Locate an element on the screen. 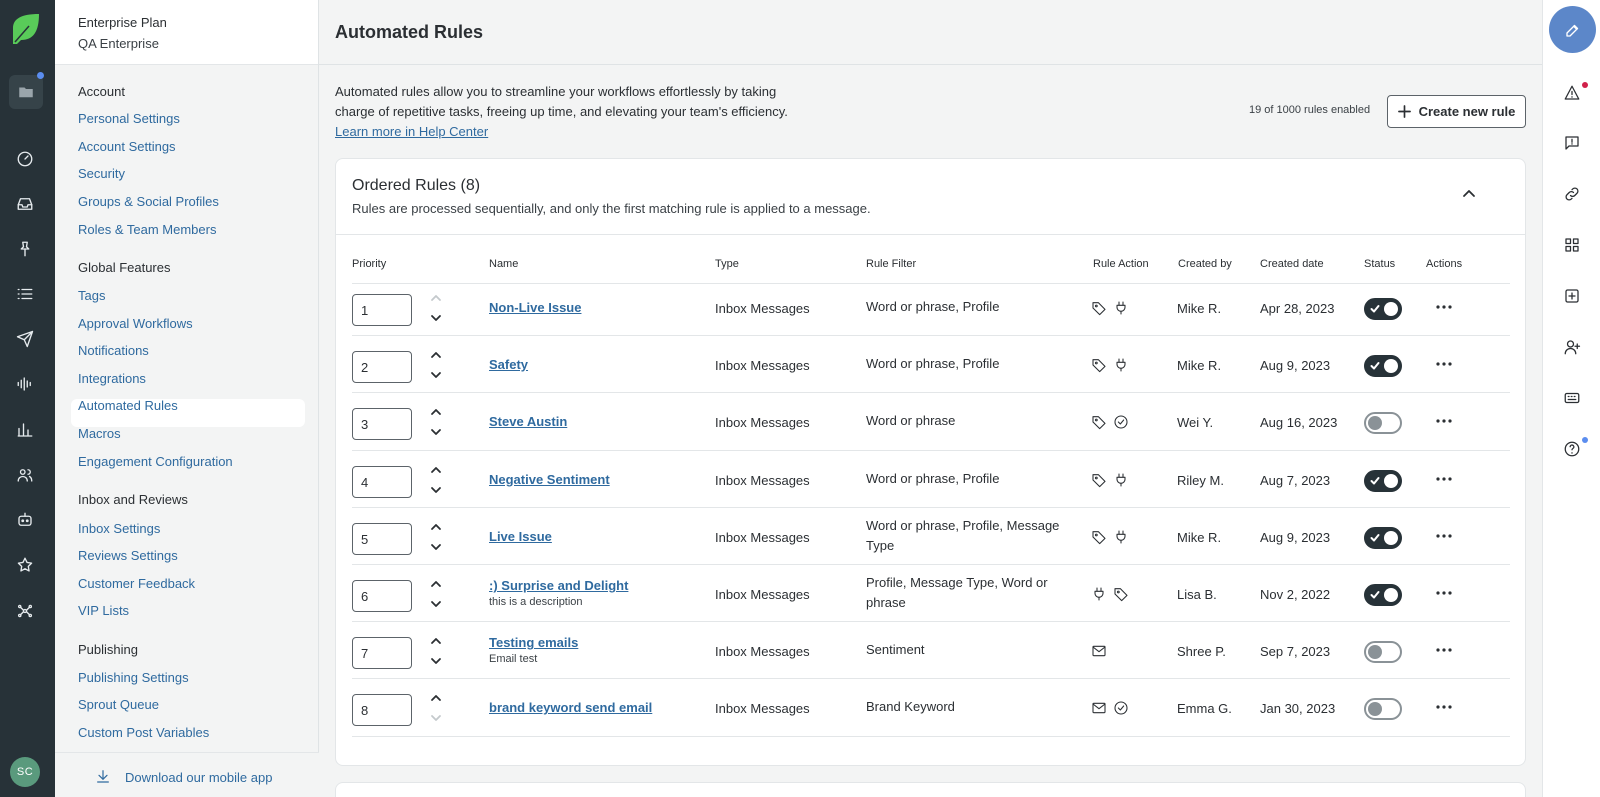 The image size is (1600, 797). sidebar-item-sprout-queue: Sprout Queue is located at coordinates (118, 704).